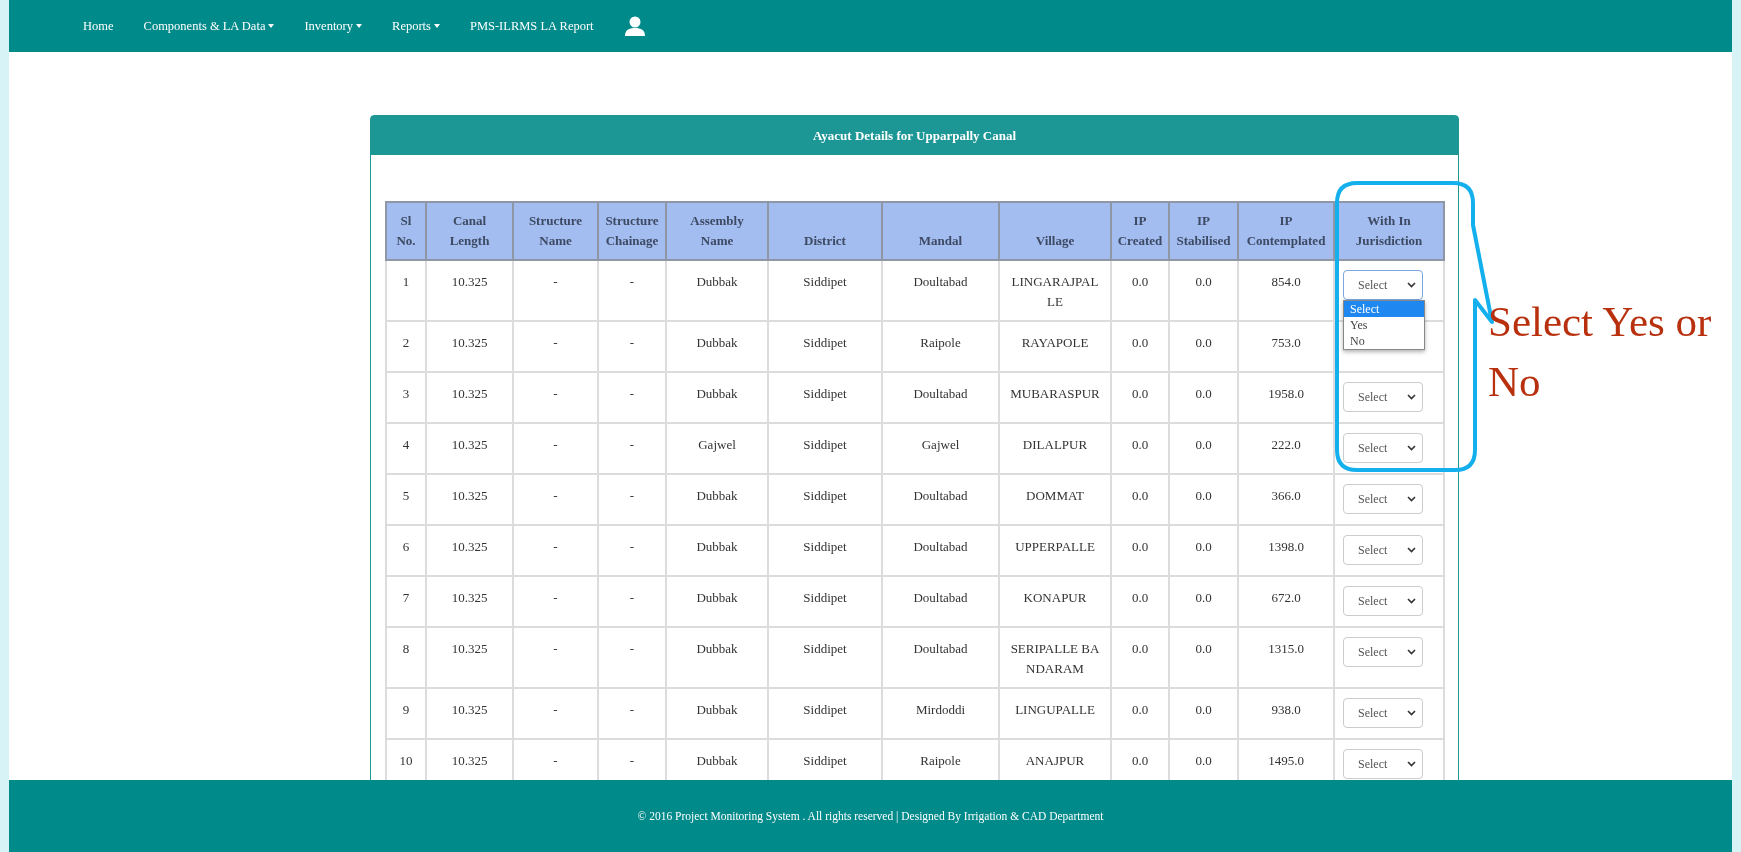 The image size is (1741, 852). What do you see at coordinates (1286, 231) in the screenshot?
I see `column-header: IP Contemplated` at bounding box center [1286, 231].